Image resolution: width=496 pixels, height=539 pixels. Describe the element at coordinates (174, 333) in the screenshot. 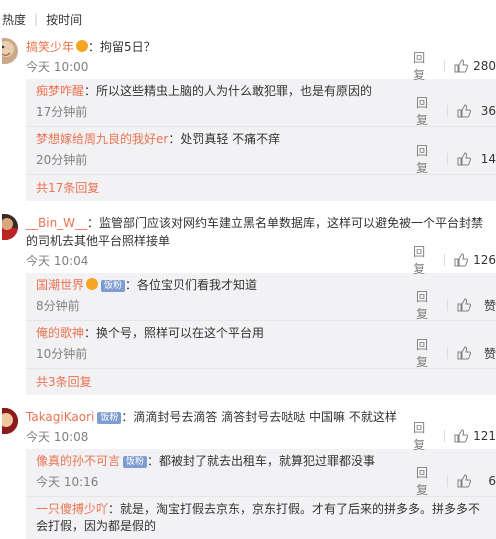

I see `reply-content: ：换个号，照样可以在这个平台用` at that location.